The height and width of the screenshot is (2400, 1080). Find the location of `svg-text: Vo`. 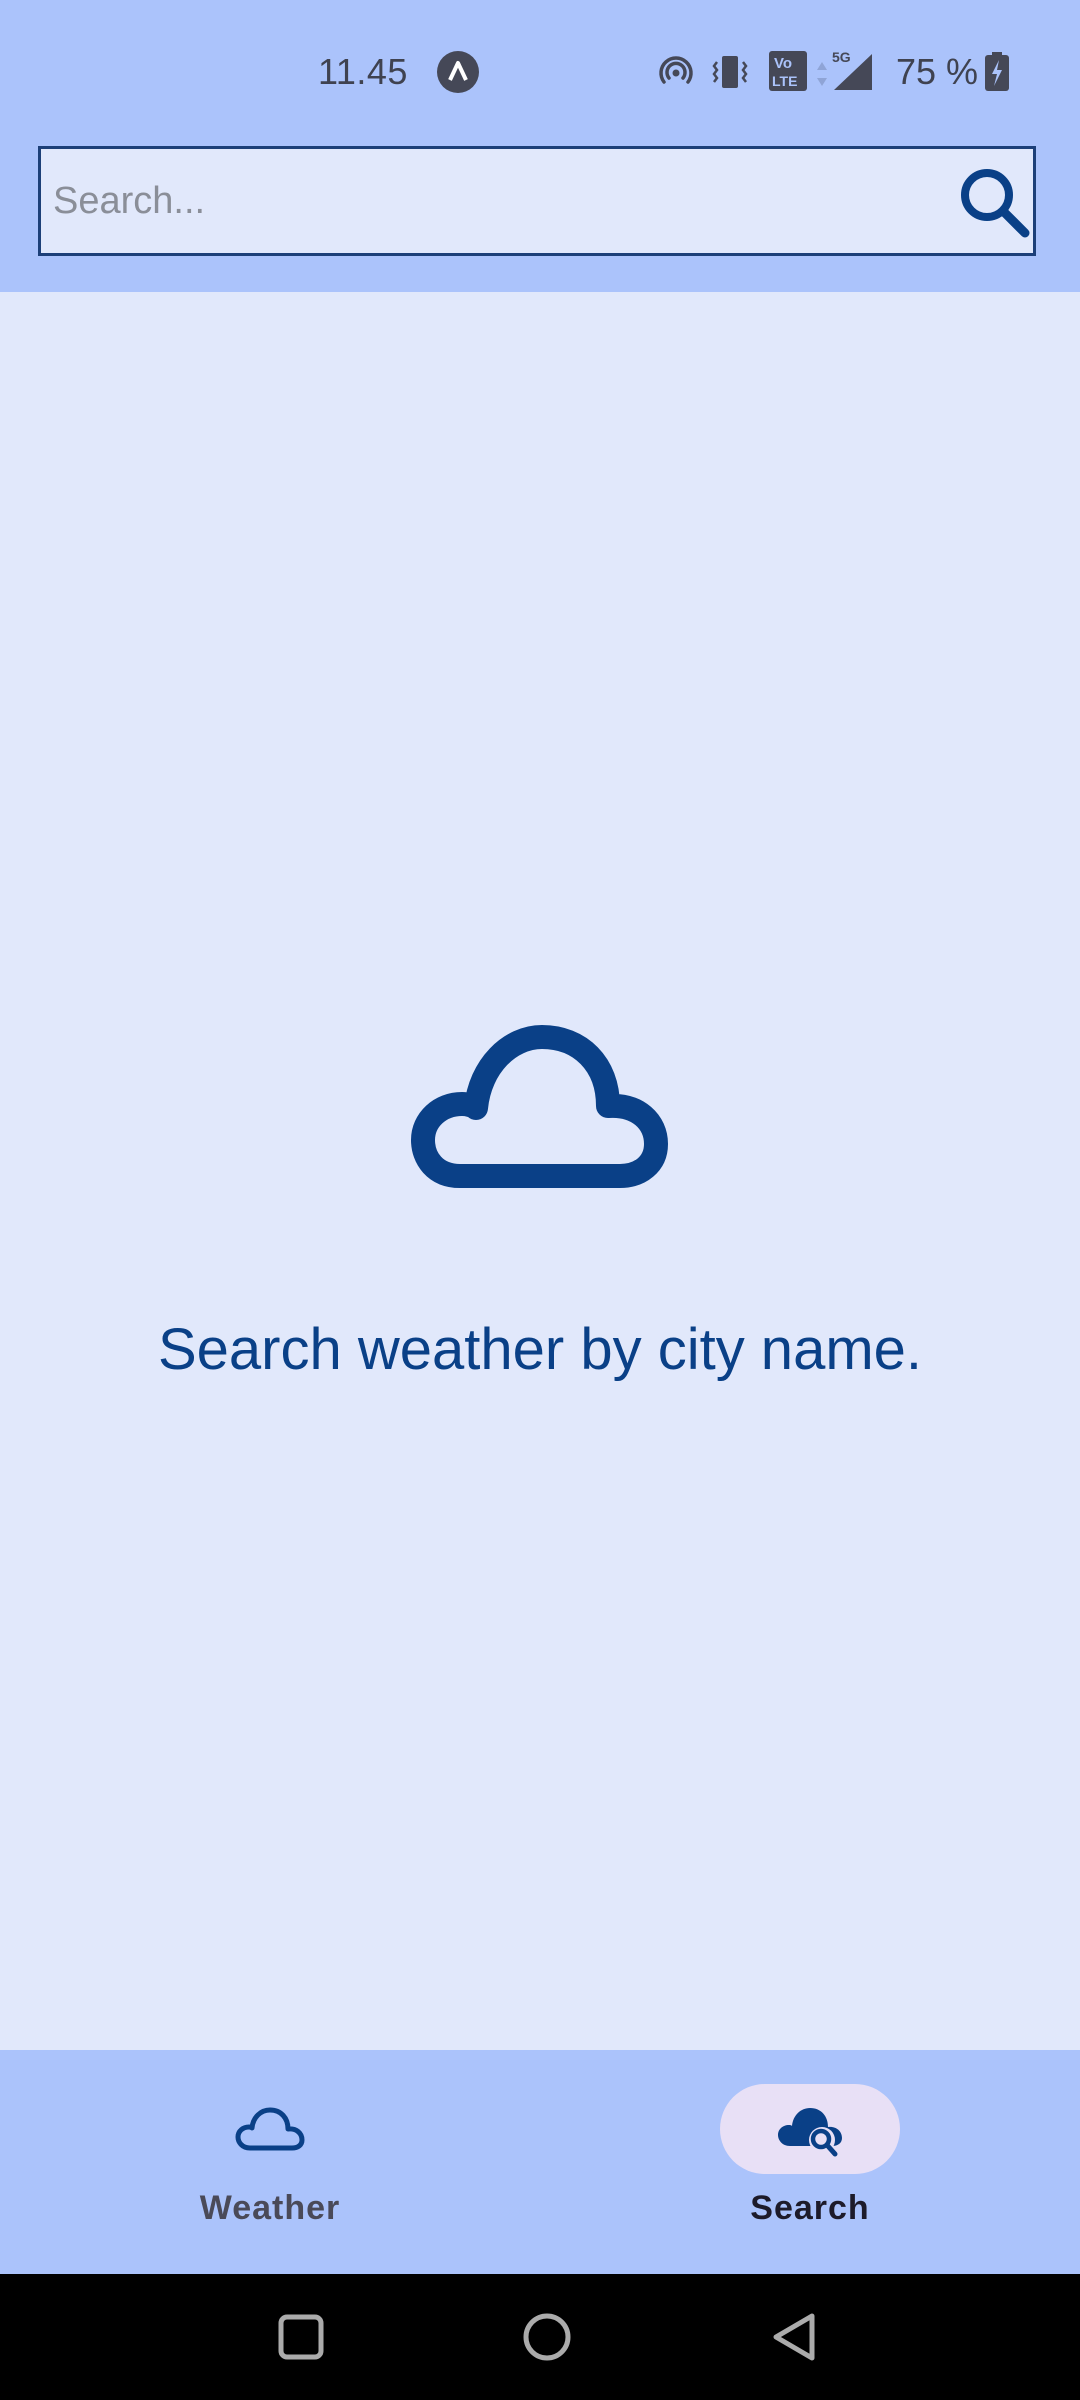

svg-text: Vo is located at coordinates (783, 63).